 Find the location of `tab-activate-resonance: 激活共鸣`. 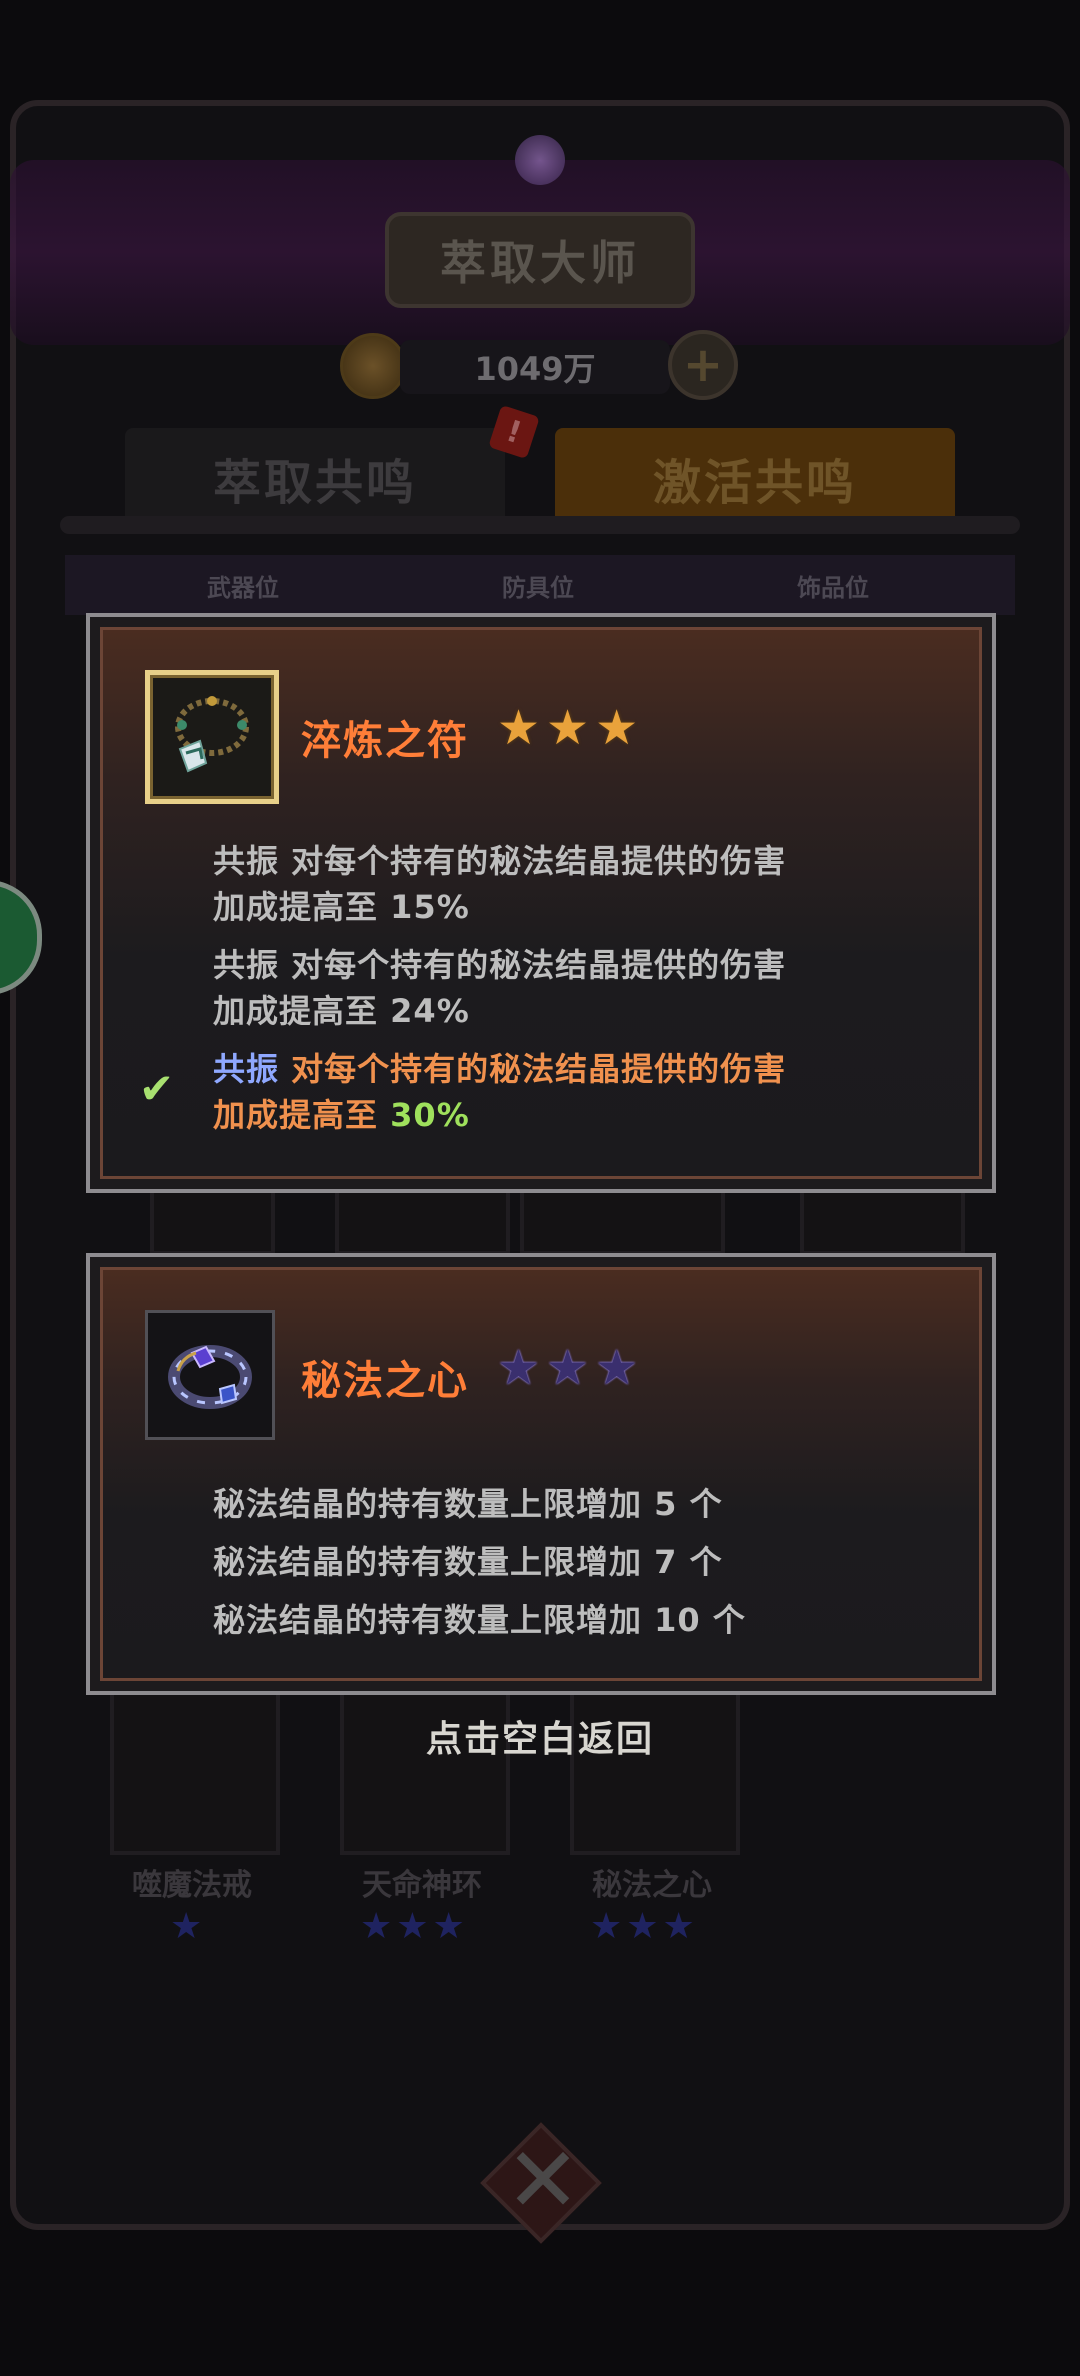

tab-activate-resonance: 激活共鸣 is located at coordinates (755, 478).